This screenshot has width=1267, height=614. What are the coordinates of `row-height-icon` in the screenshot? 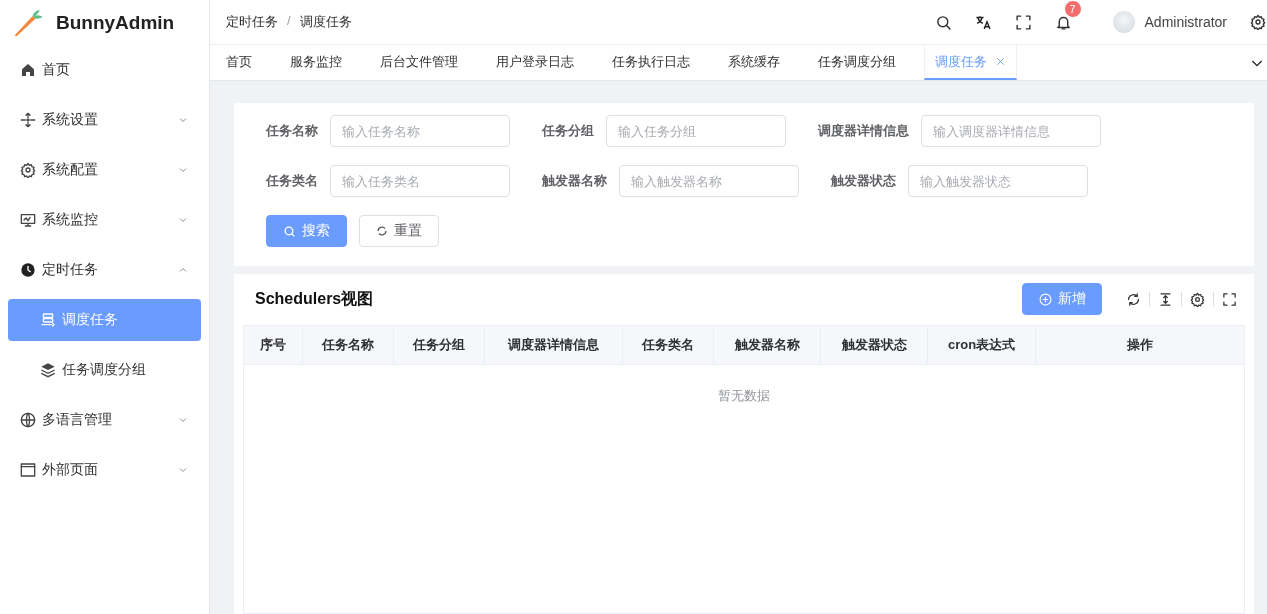 It's located at (1165, 299).